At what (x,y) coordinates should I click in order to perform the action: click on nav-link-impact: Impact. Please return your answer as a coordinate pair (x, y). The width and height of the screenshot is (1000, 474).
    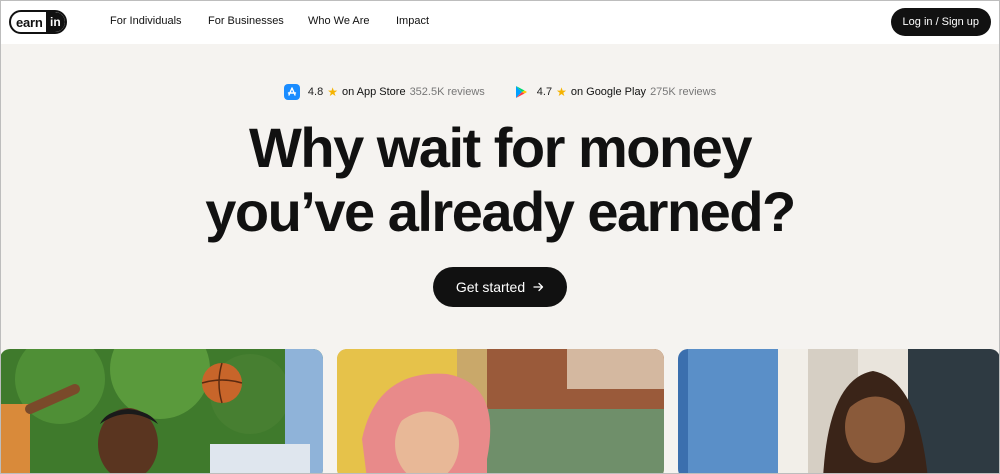
    Looking at the image, I should click on (412, 21).